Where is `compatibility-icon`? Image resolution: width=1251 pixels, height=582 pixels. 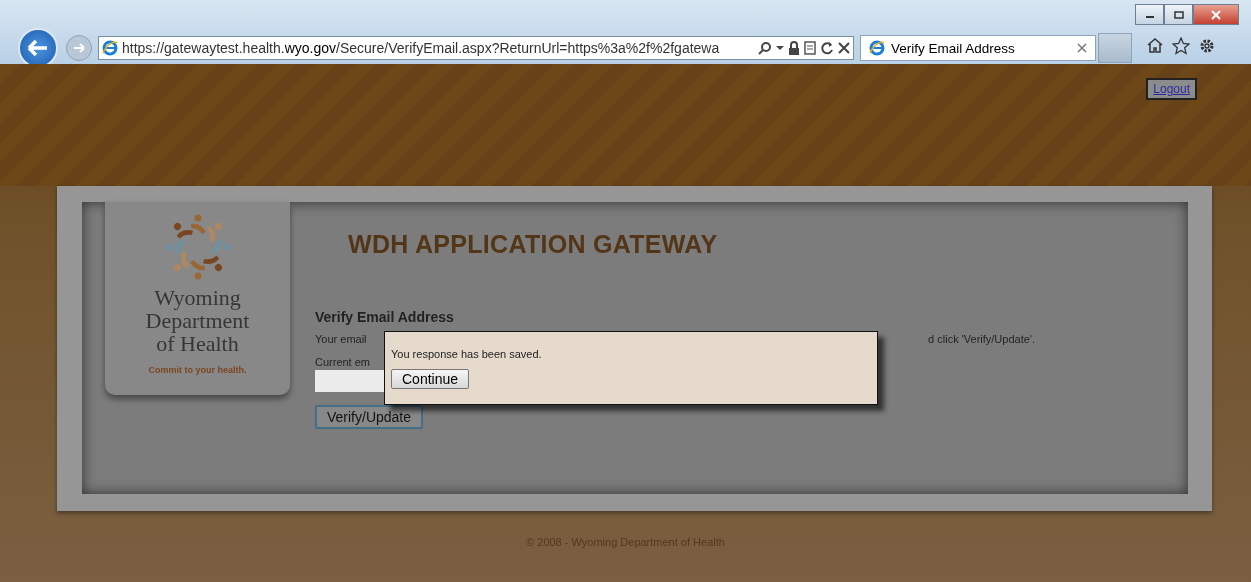 compatibility-icon is located at coordinates (810, 48).